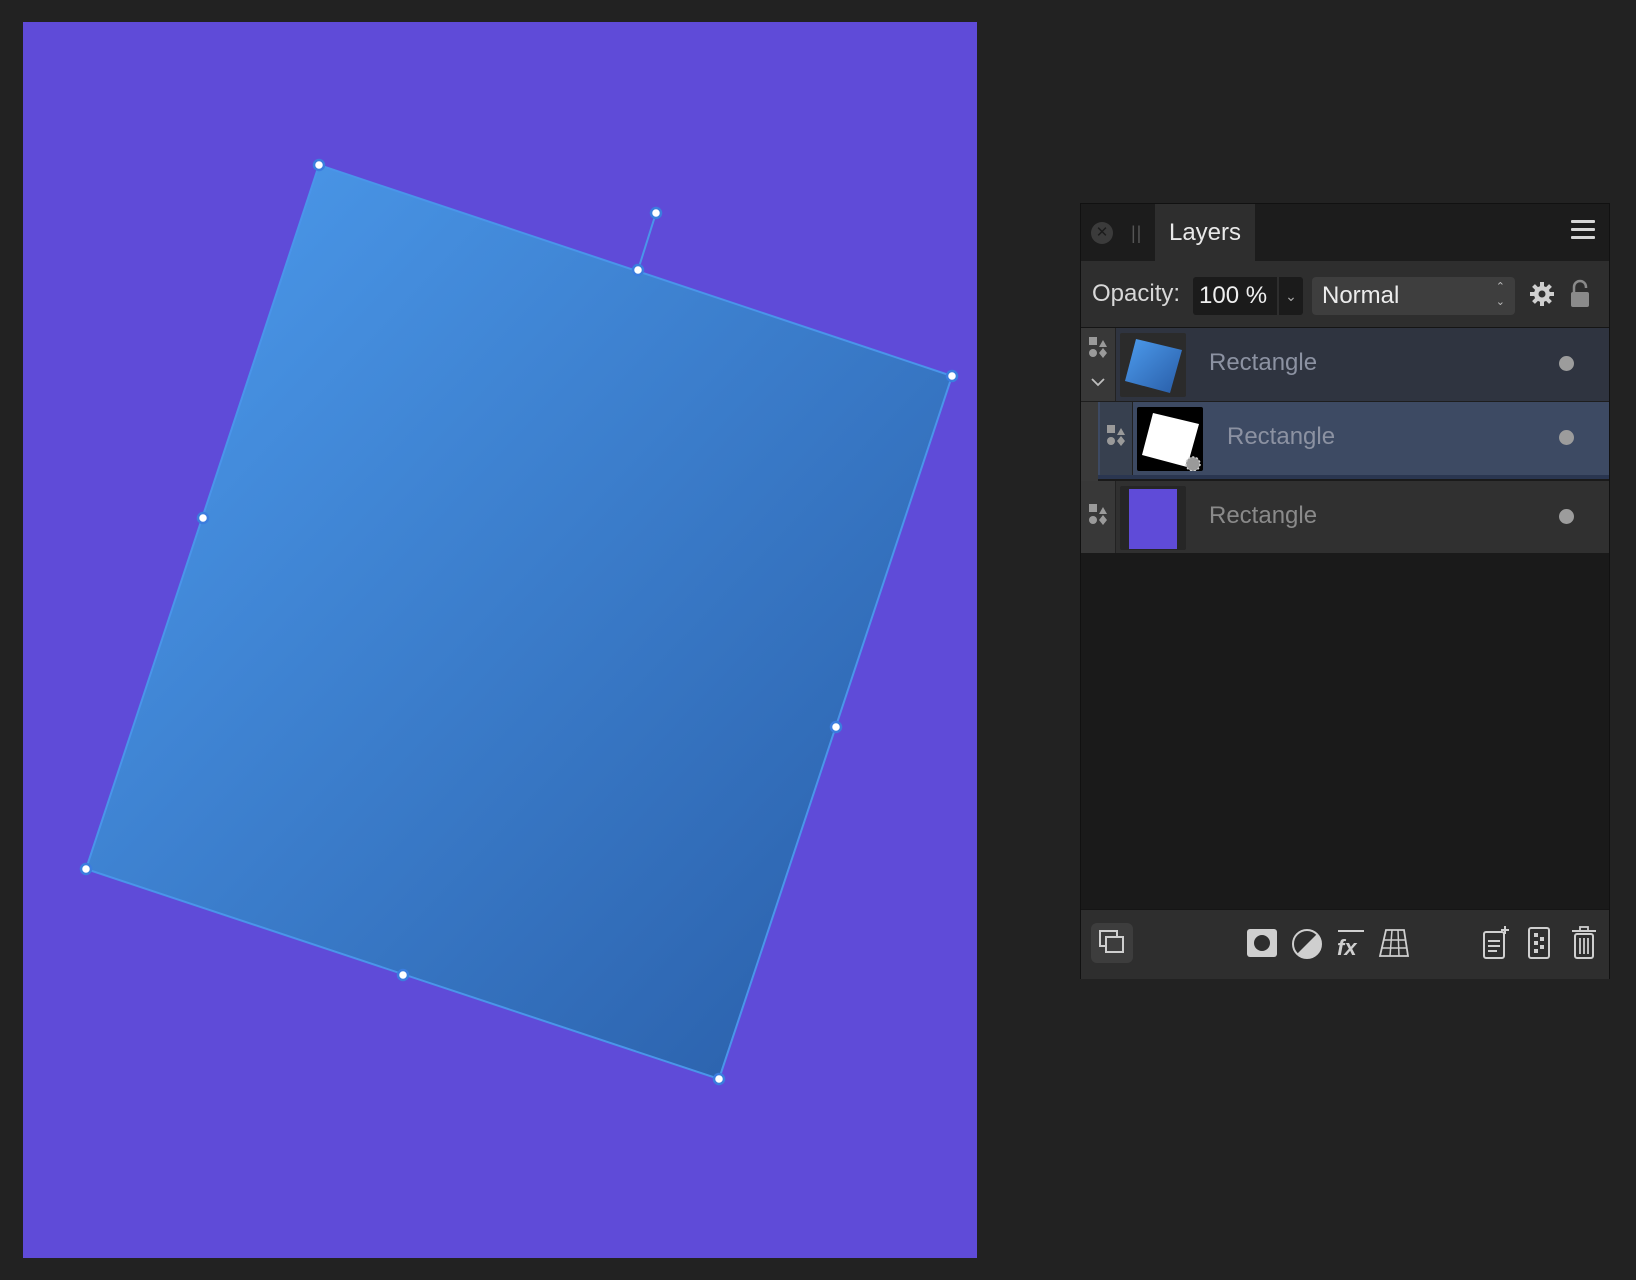 The image size is (1636, 1280). What do you see at coordinates (1361, 295) in the screenshot?
I see `blend-mode-value: Normal` at bounding box center [1361, 295].